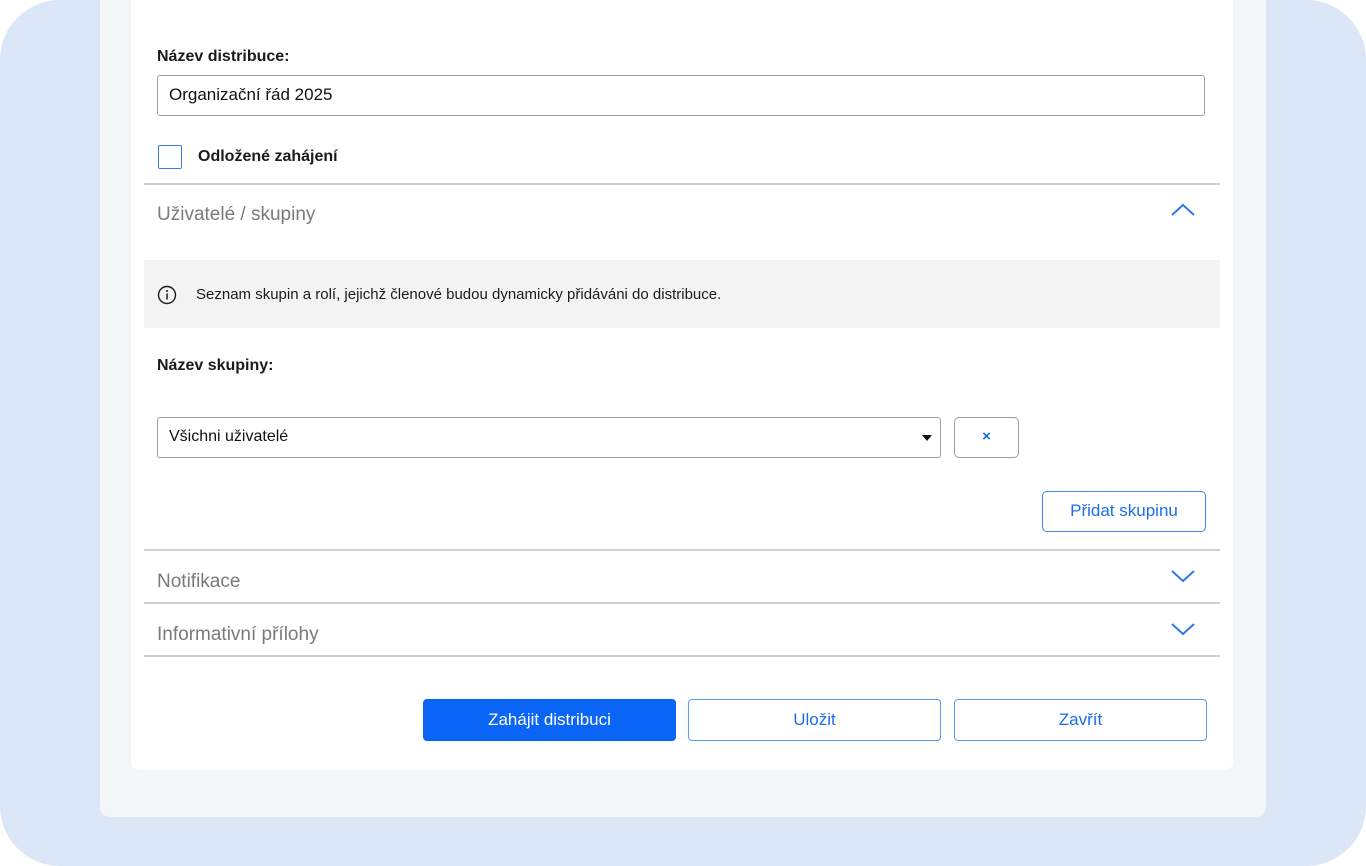 The width and height of the screenshot is (1366, 866). What do you see at coordinates (986, 437) in the screenshot?
I see `remove-group-button: ×` at bounding box center [986, 437].